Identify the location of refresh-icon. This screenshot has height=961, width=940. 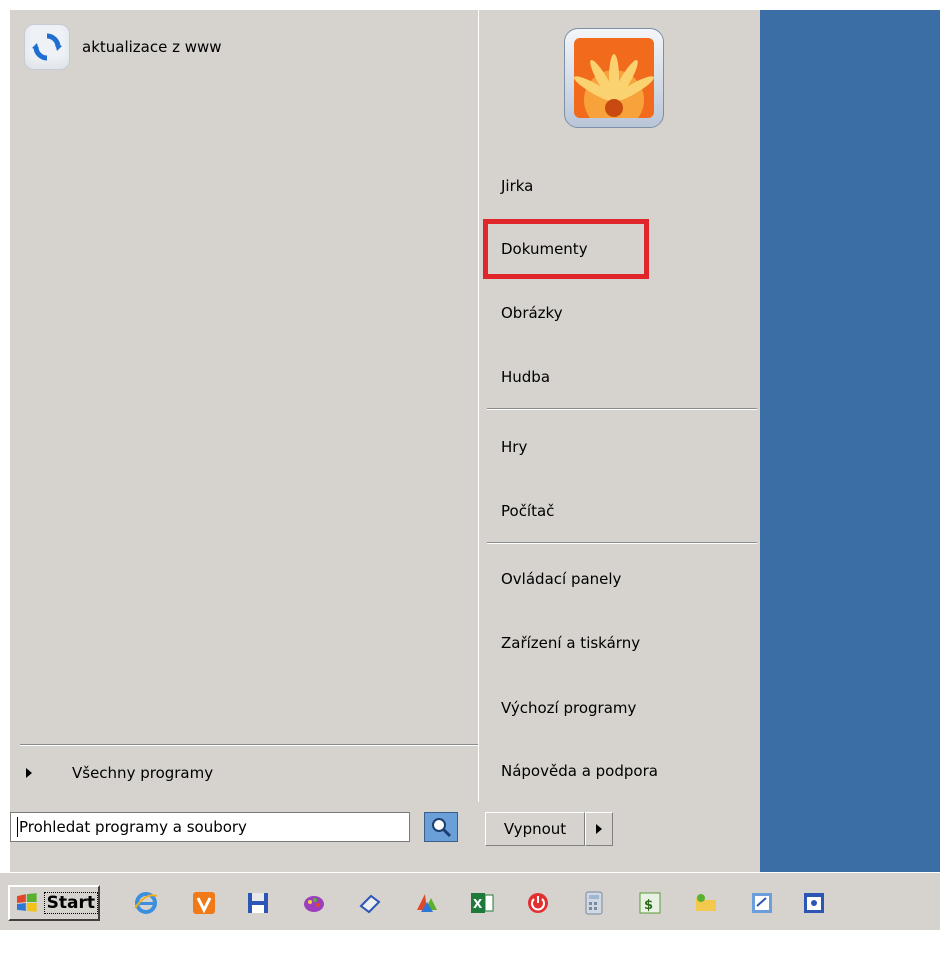
(47, 47).